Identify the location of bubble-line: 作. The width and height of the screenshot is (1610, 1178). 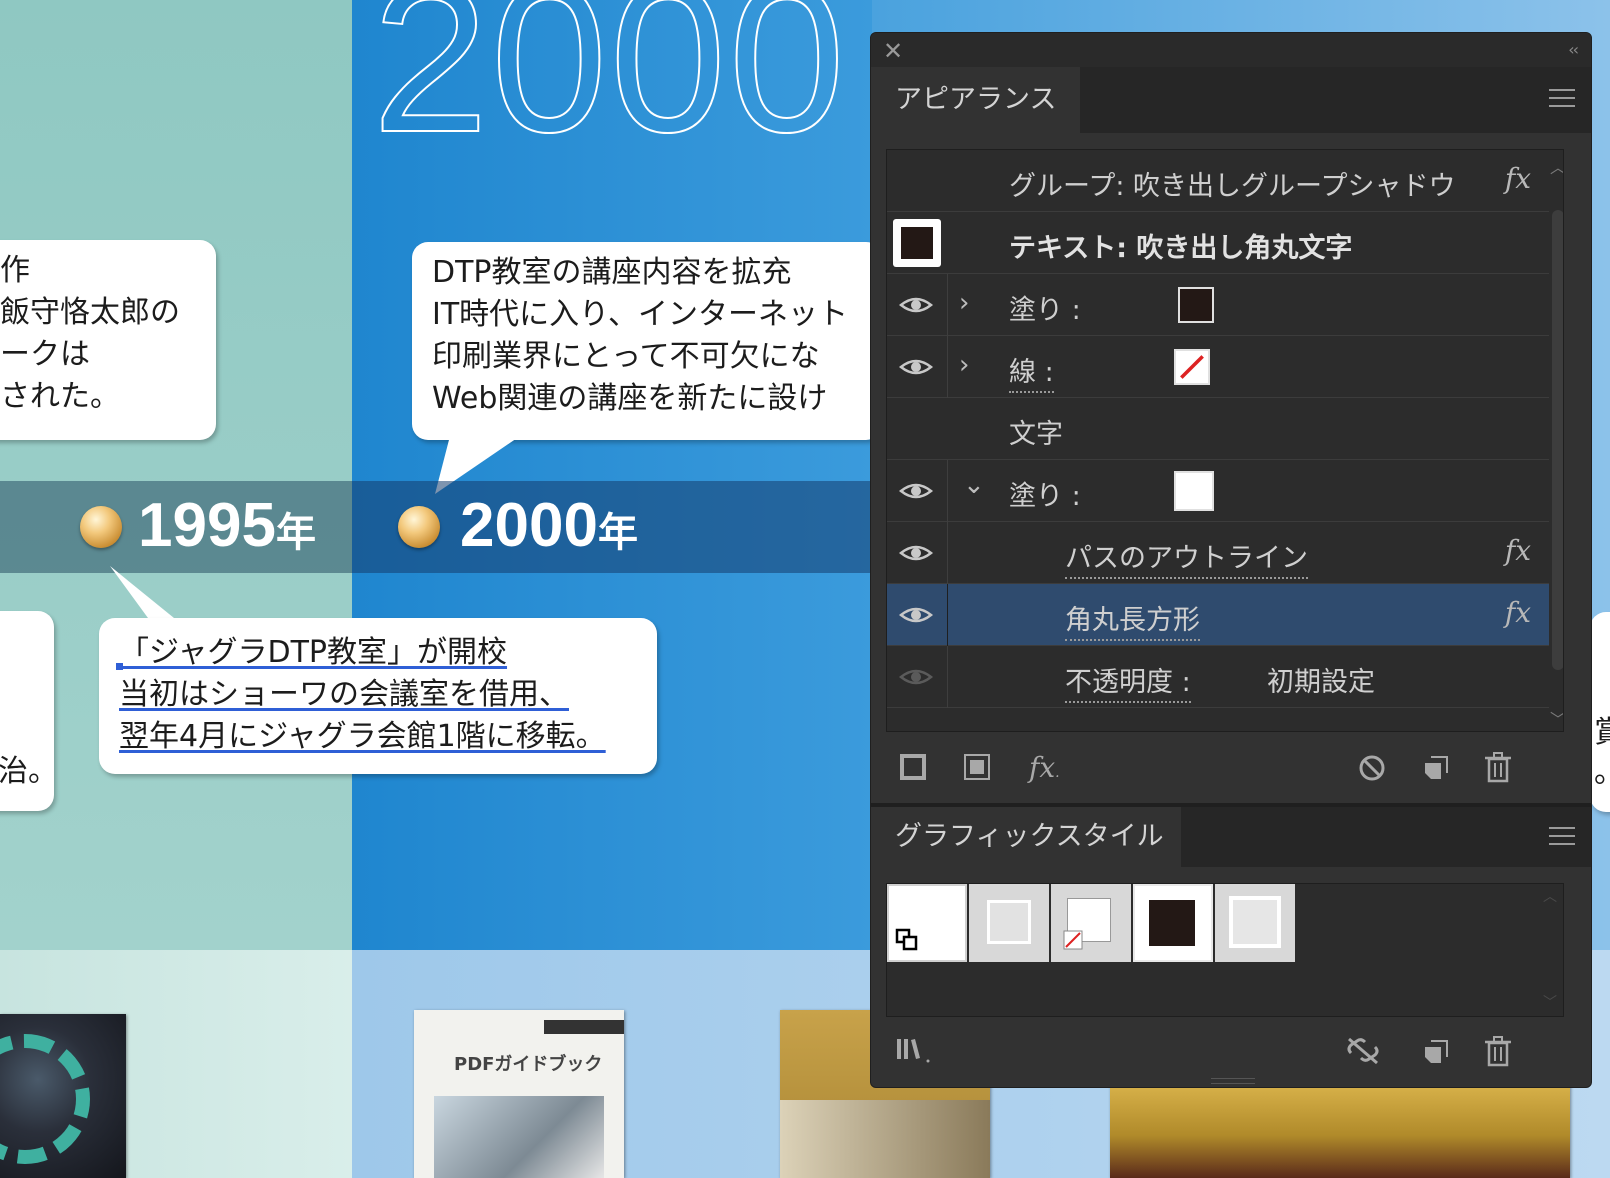
(15, 270).